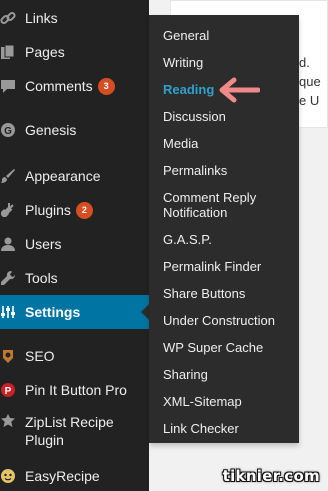  What do you see at coordinates (310, 81) in the screenshot?
I see `content-text-line: que` at bounding box center [310, 81].